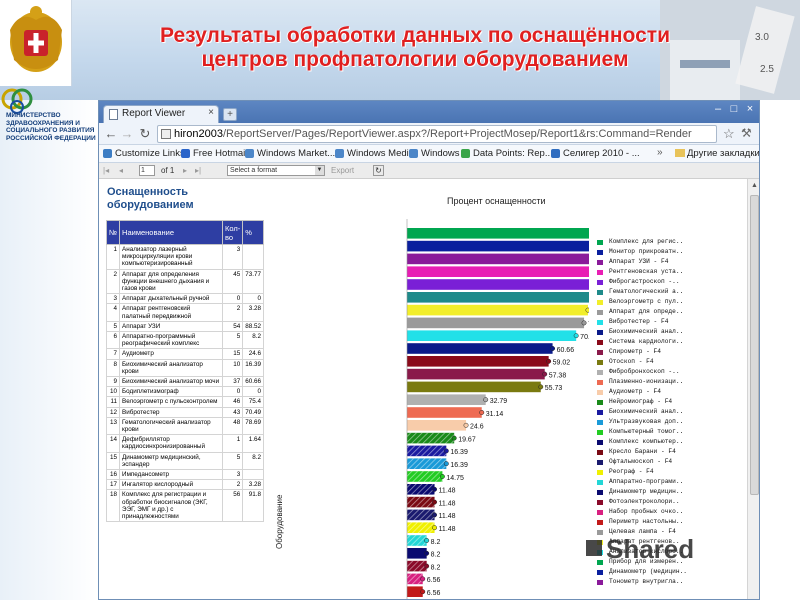 This screenshot has width=800, height=600. Describe the element at coordinates (184, 382) in the screenshot. I see `table-row: 9 Биохимический анализатор мочи 37 60.66` at that location.